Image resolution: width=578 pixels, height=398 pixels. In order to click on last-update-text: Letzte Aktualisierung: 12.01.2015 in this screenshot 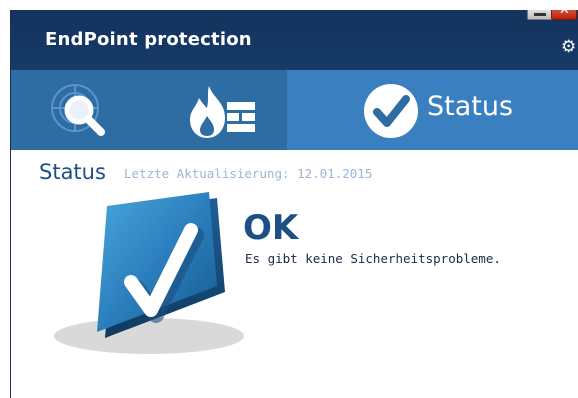, I will do `click(248, 173)`.